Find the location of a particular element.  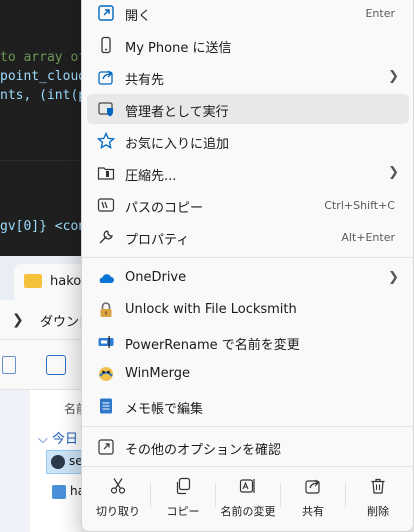

cut-button: 切り取り is located at coordinates (118, 496).